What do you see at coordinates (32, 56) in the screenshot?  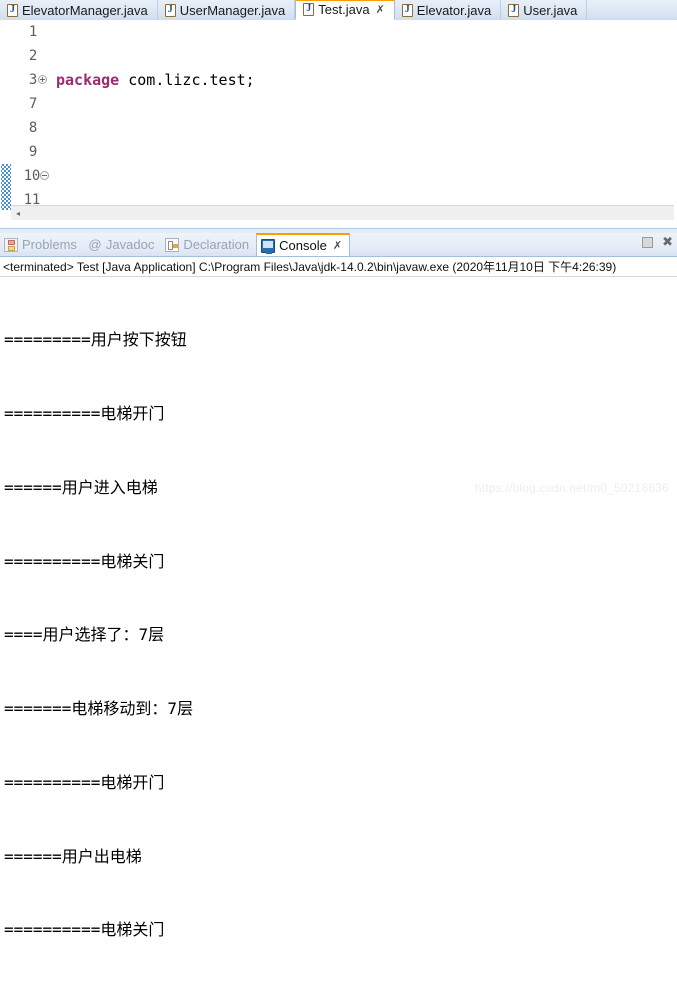 I see `line-number: 2` at bounding box center [32, 56].